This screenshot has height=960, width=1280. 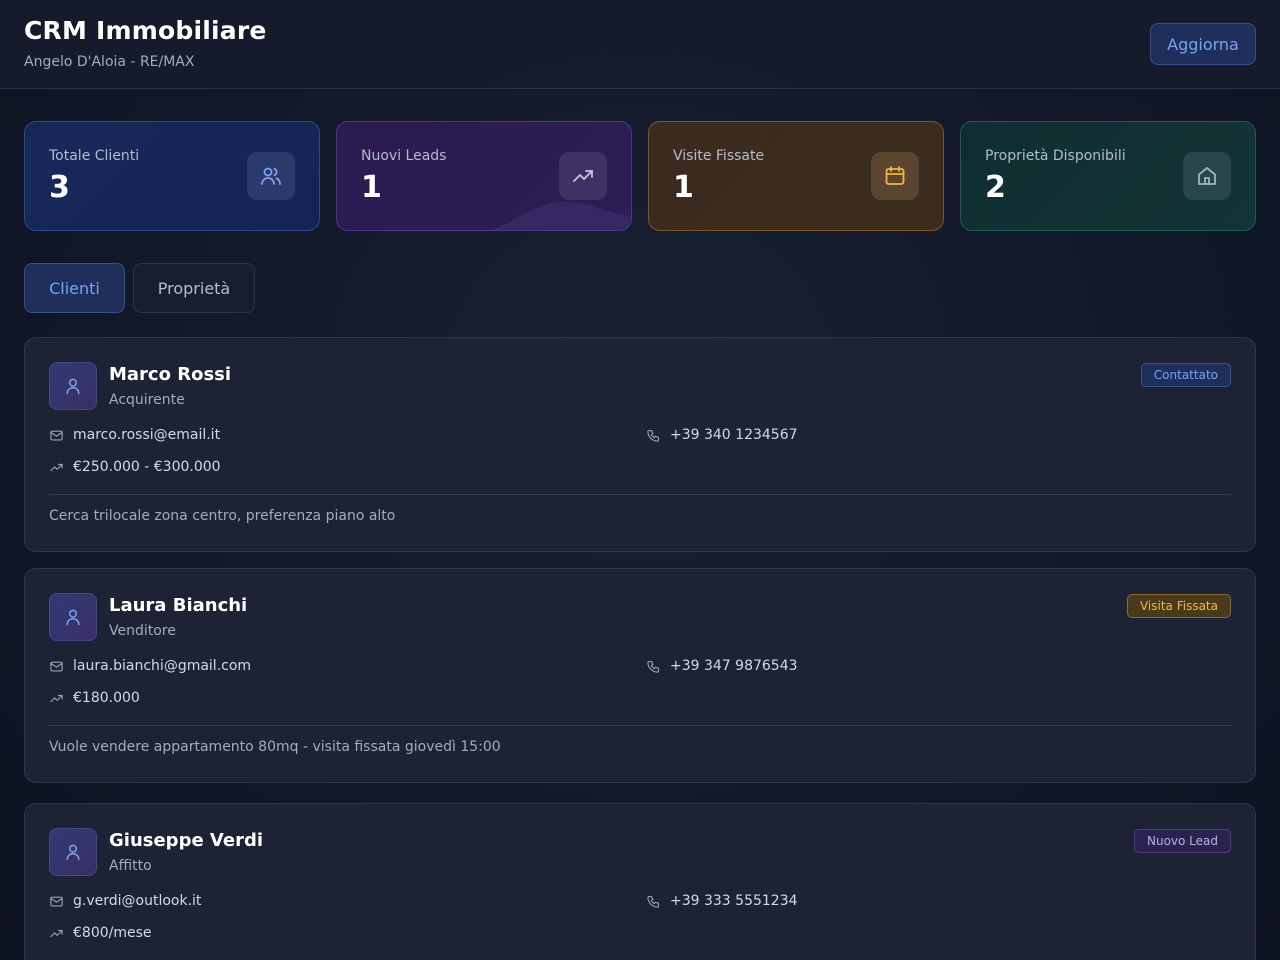 What do you see at coordinates (1178, 606) in the screenshot?
I see `status-badge: Visita Fissata` at bounding box center [1178, 606].